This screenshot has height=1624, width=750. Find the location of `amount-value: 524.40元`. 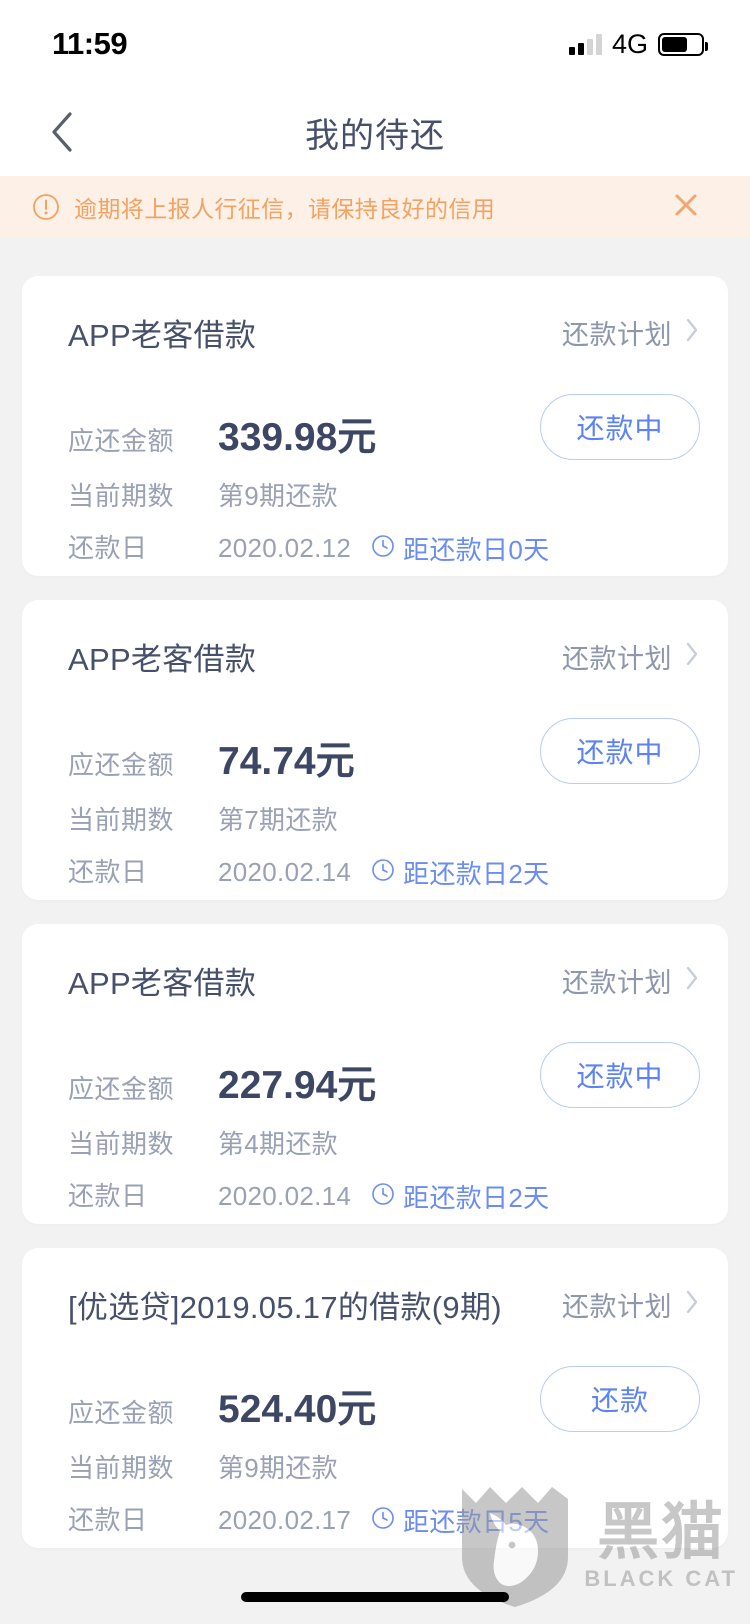

amount-value: 524.40元 is located at coordinates (297, 1409).